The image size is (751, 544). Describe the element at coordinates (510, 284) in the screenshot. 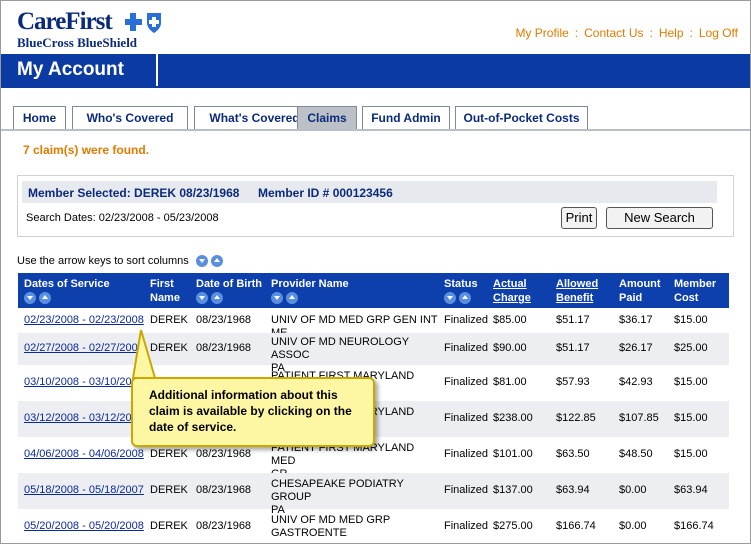

I see `col-actual-charge-line1: Actual` at that location.